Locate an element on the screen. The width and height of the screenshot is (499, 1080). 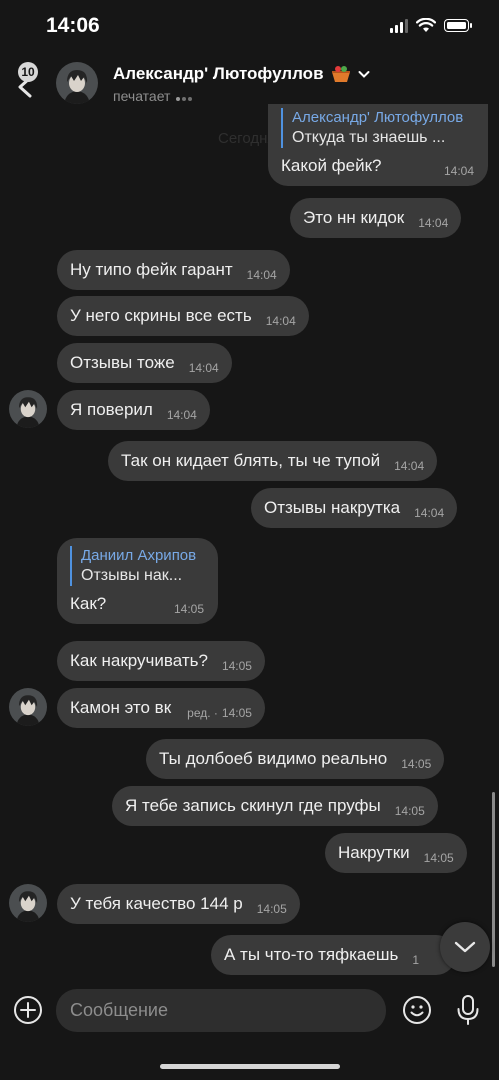
scroll-down-button is located at coordinates (465, 947).